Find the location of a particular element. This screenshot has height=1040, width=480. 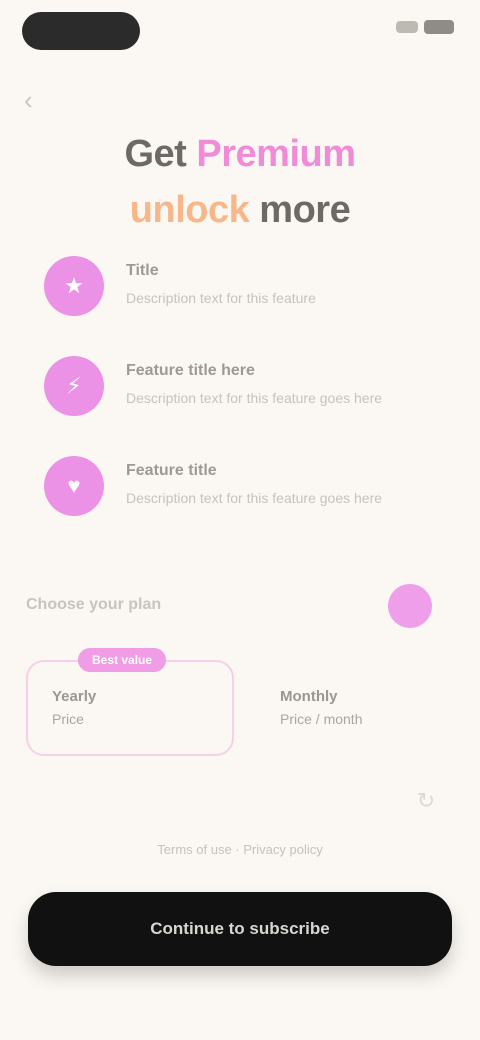

bolt-icon: ⚡ is located at coordinates (74, 386).